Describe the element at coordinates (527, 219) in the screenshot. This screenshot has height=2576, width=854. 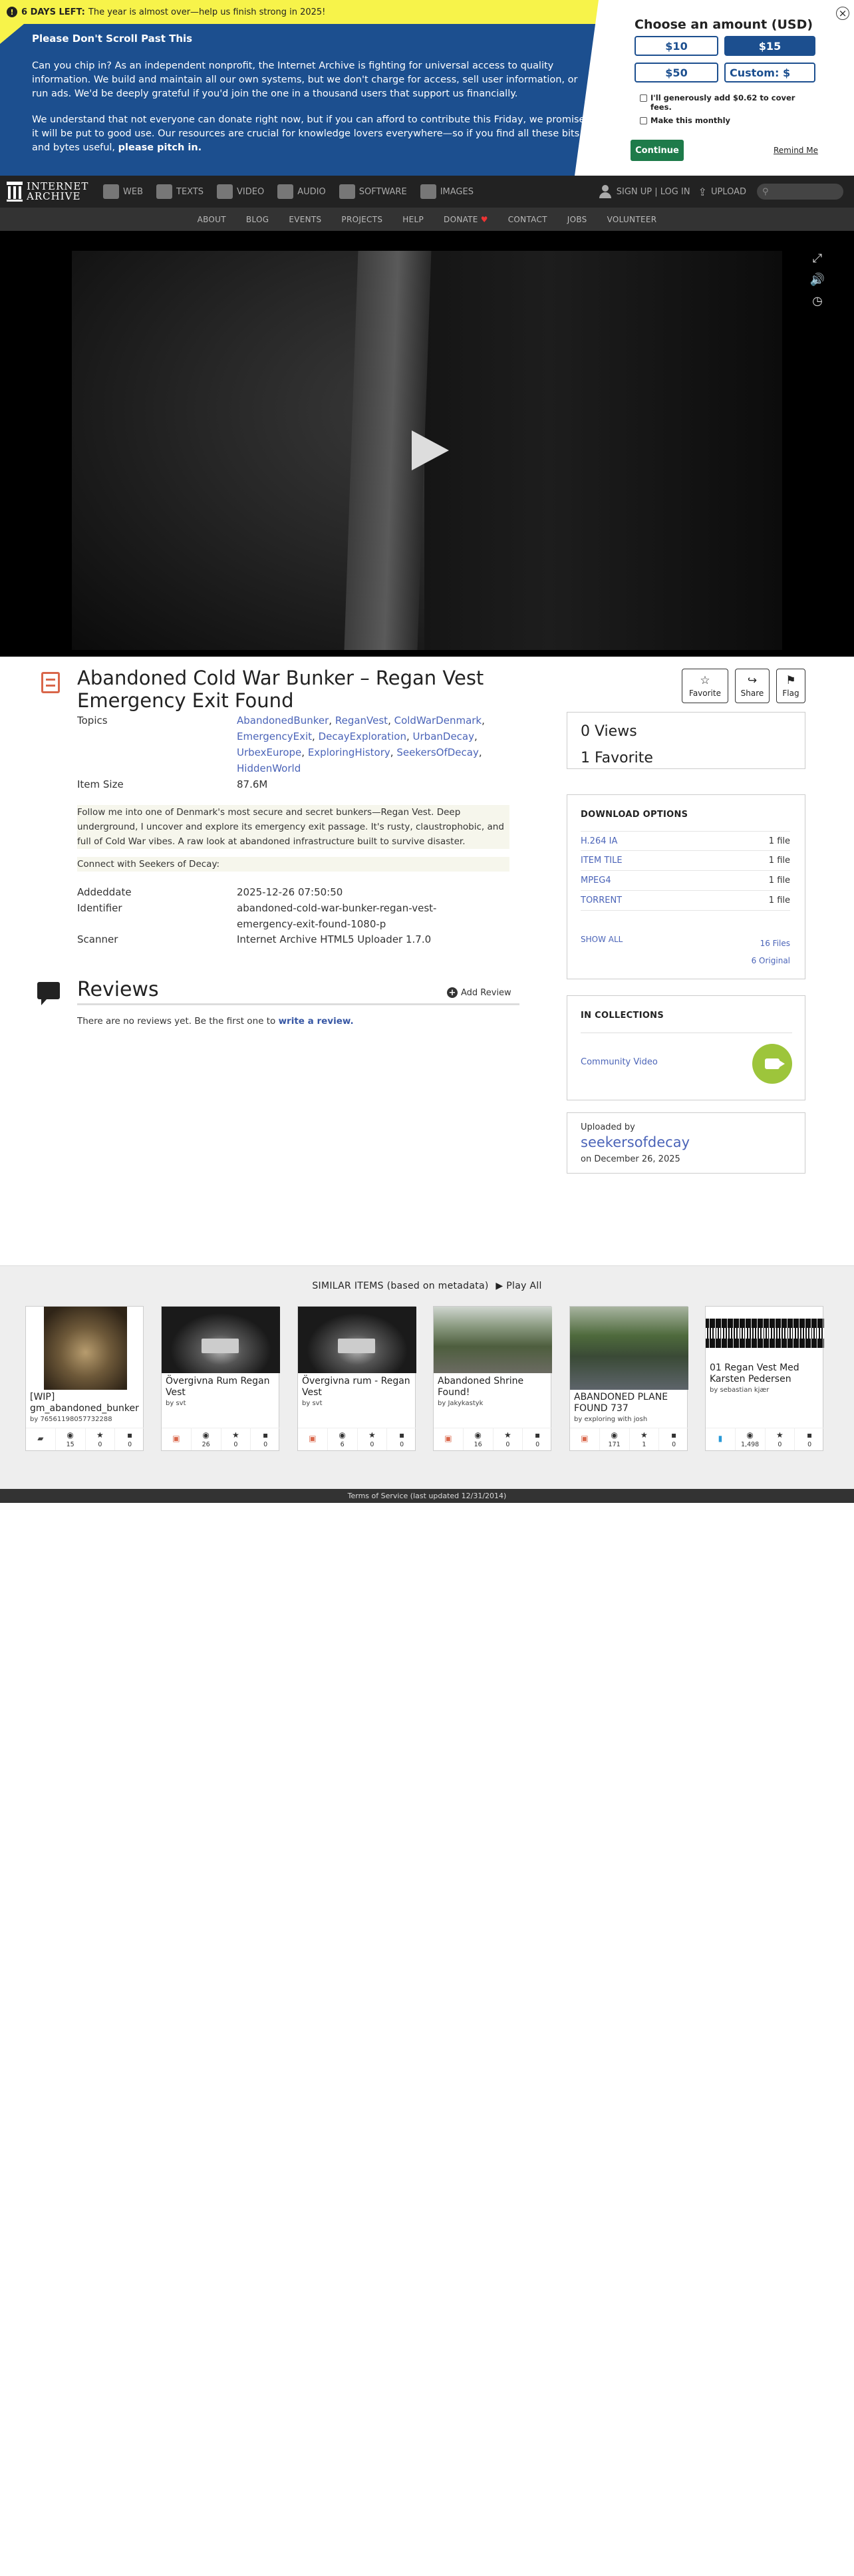
I see `subnav-contact: CONTACT` at that location.